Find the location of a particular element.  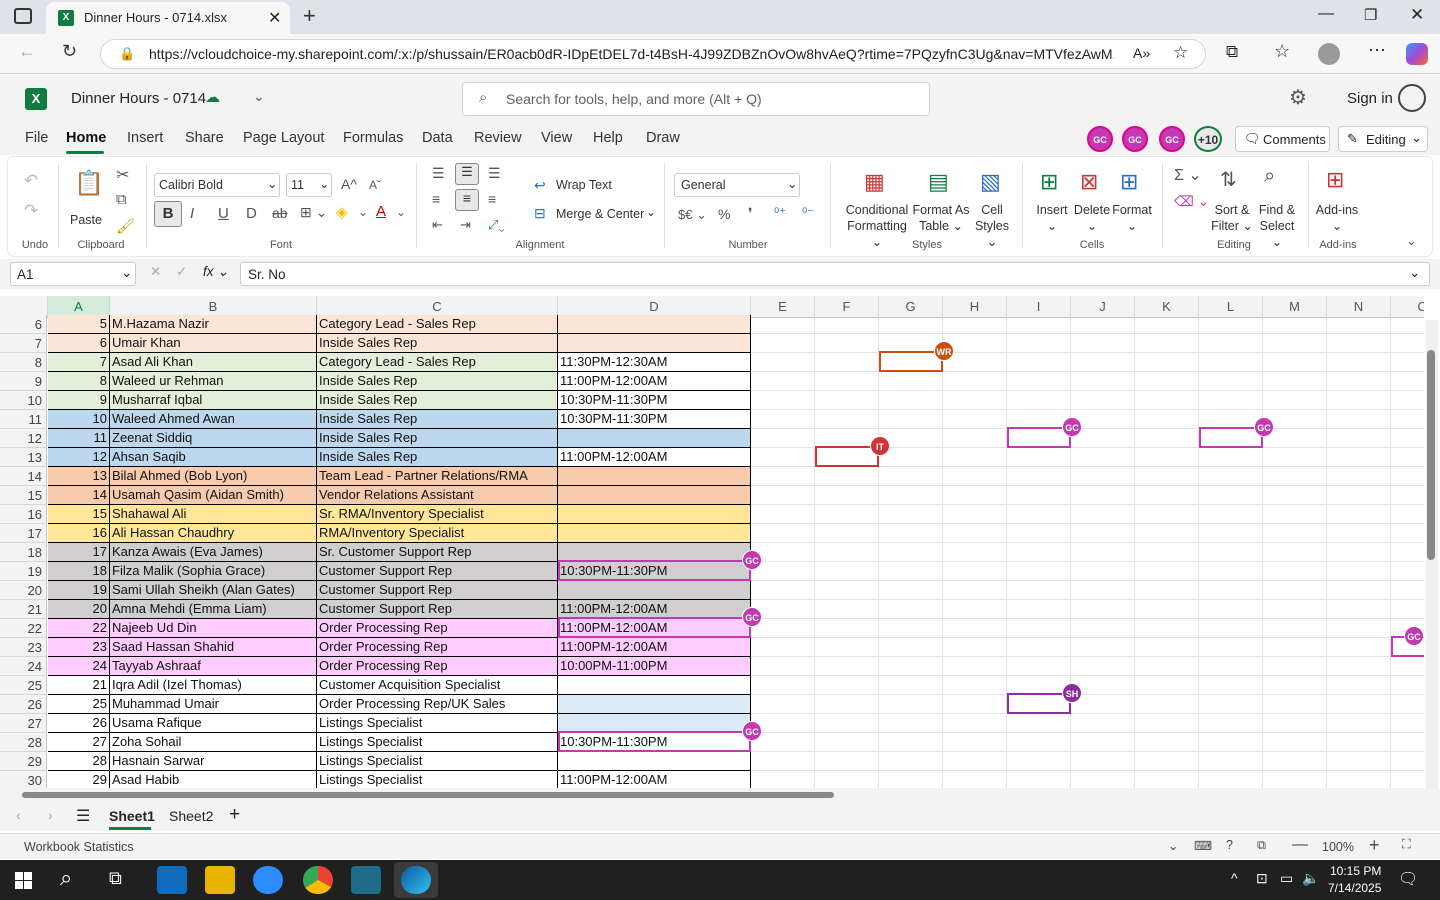

format-cells-button: Format ⌄ is located at coordinates (1132, 218).